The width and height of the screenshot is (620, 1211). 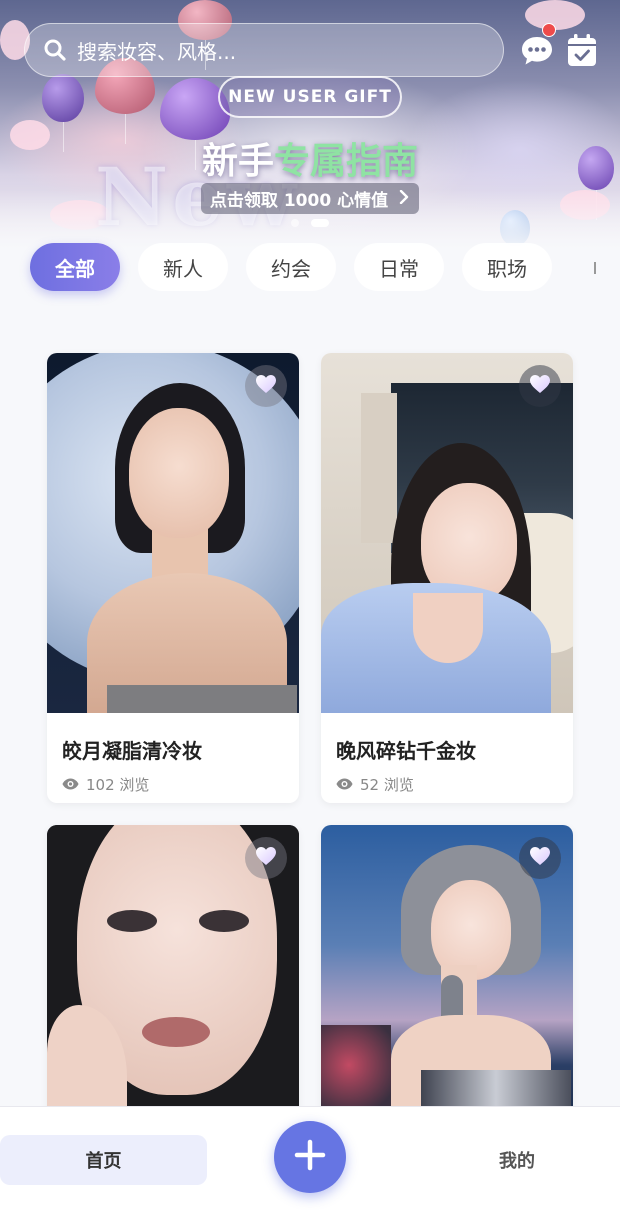 What do you see at coordinates (295, 223) in the screenshot?
I see `carousel-dot` at bounding box center [295, 223].